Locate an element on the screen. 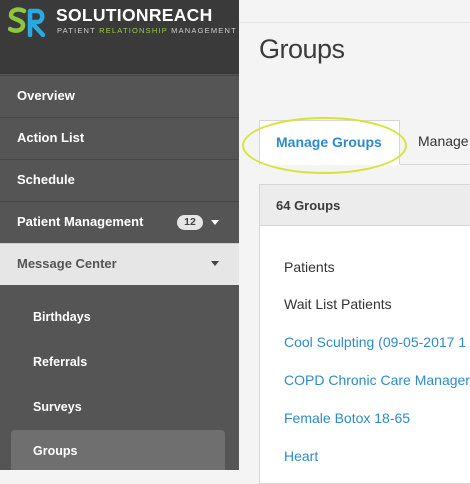  sidebar-item-label: Action List is located at coordinates (51, 137).